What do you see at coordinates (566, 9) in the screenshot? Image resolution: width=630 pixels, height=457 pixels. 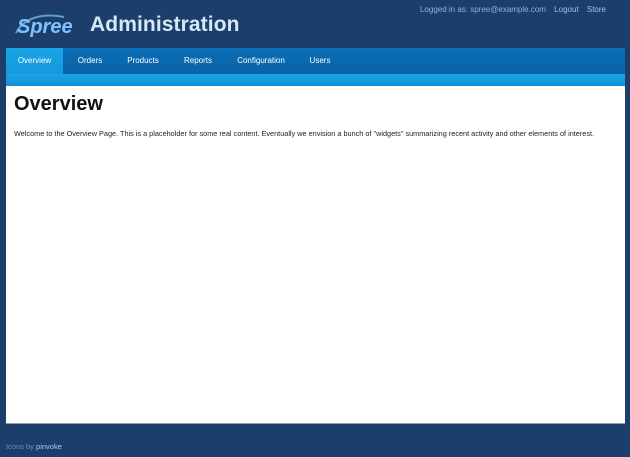 I see `logout-link: Logout` at bounding box center [566, 9].